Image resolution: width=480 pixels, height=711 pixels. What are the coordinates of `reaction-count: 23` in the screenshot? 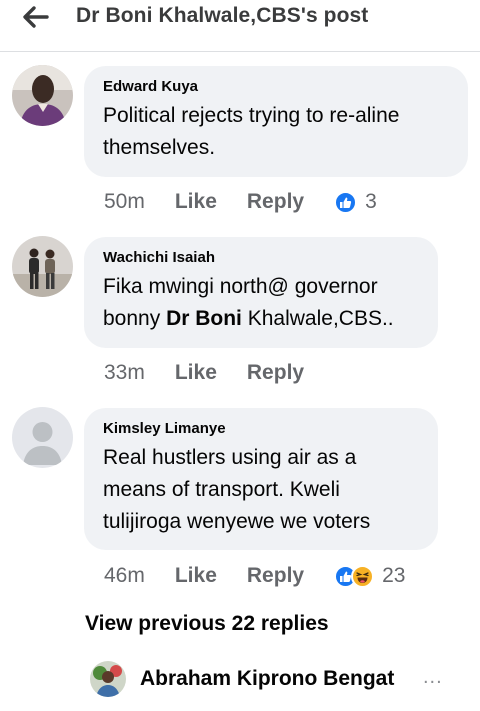 It's located at (394, 575).